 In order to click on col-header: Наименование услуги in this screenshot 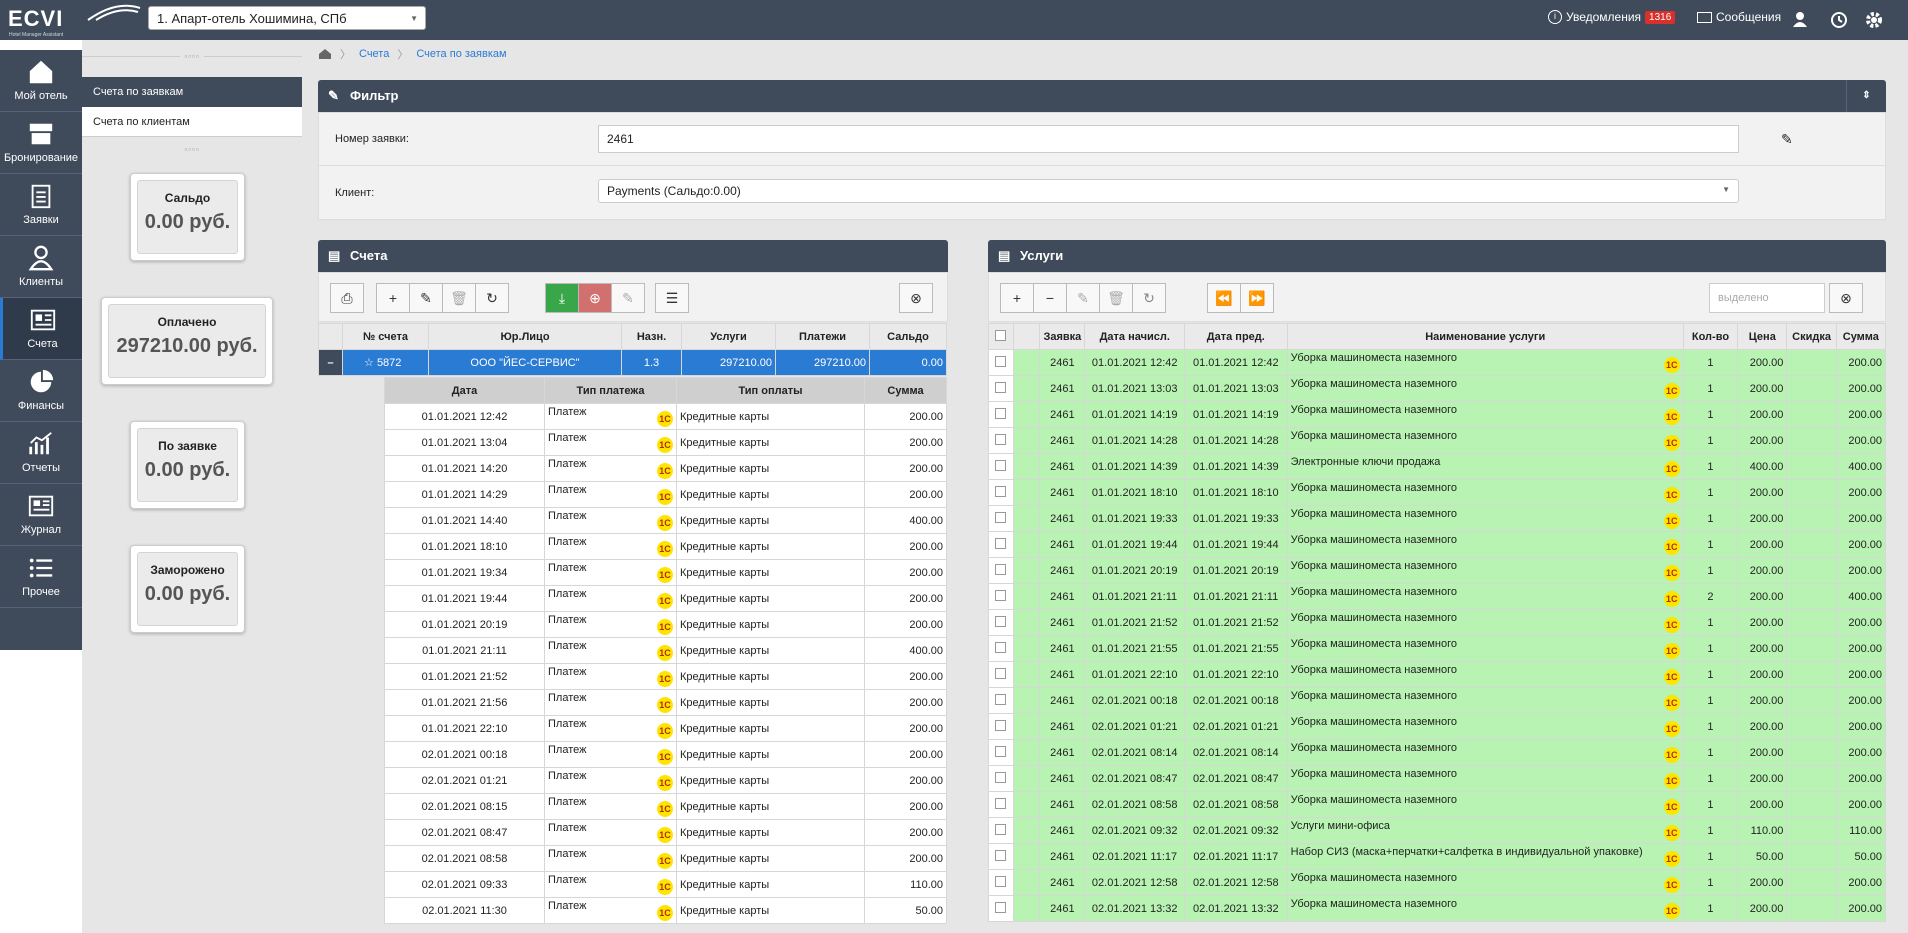, I will do `click(1485, 336)`.